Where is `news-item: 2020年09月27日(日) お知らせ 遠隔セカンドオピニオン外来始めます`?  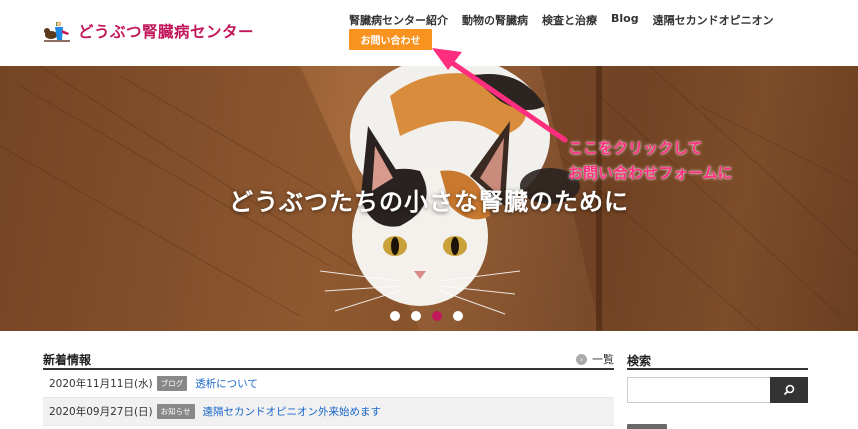
news-item: 2020年09月27日(日) お知らせ 遠隔セカンドオピニオン外来始めます is located at coordinates (328, 412).